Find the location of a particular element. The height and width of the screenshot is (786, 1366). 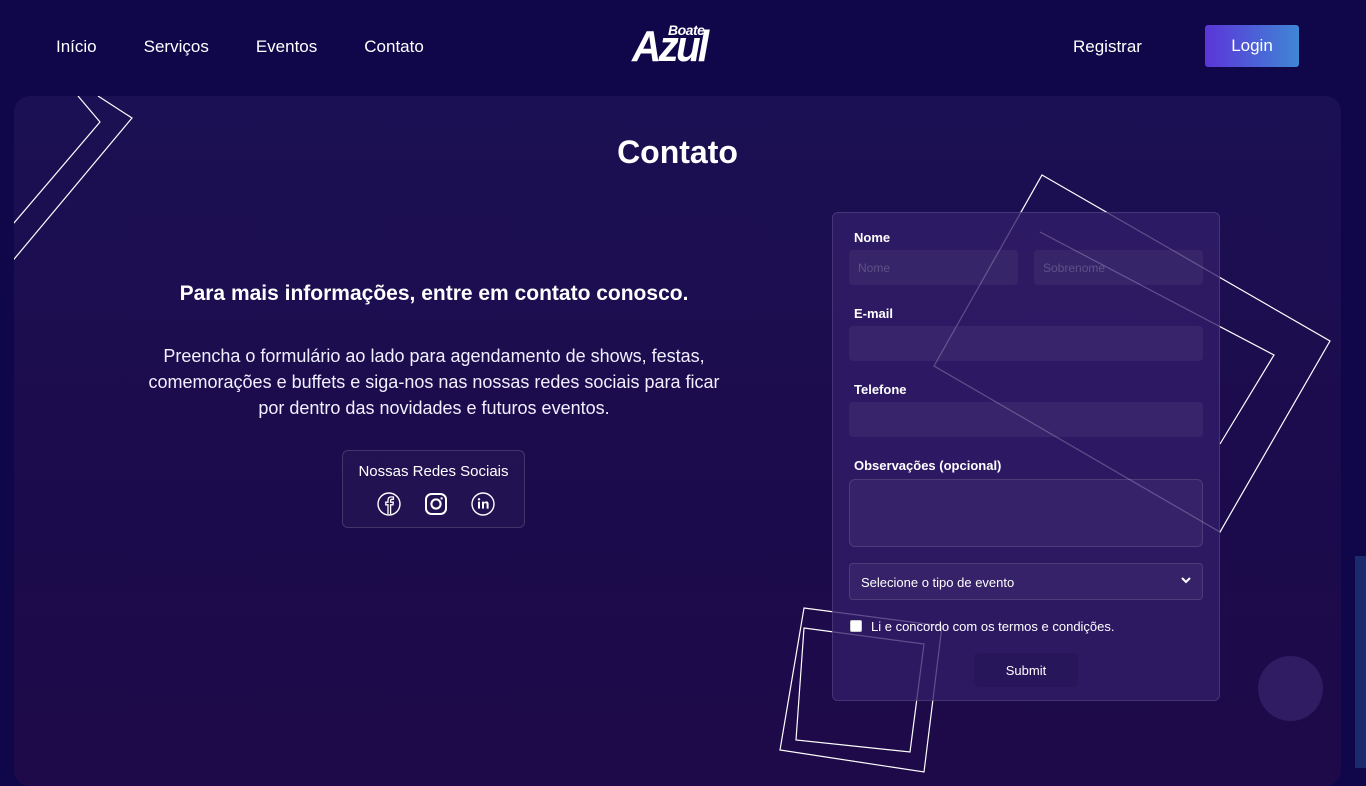

social-title: Nossas Redes Sociais is located at coordinates (433, 471).